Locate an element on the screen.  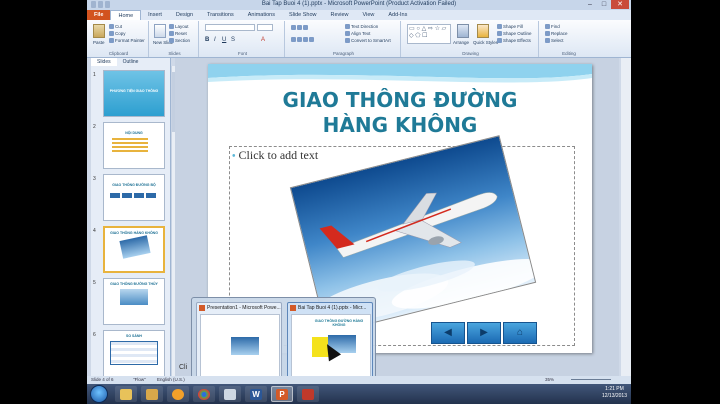
tab-outline: Outline is located at coordinates (131, 62).